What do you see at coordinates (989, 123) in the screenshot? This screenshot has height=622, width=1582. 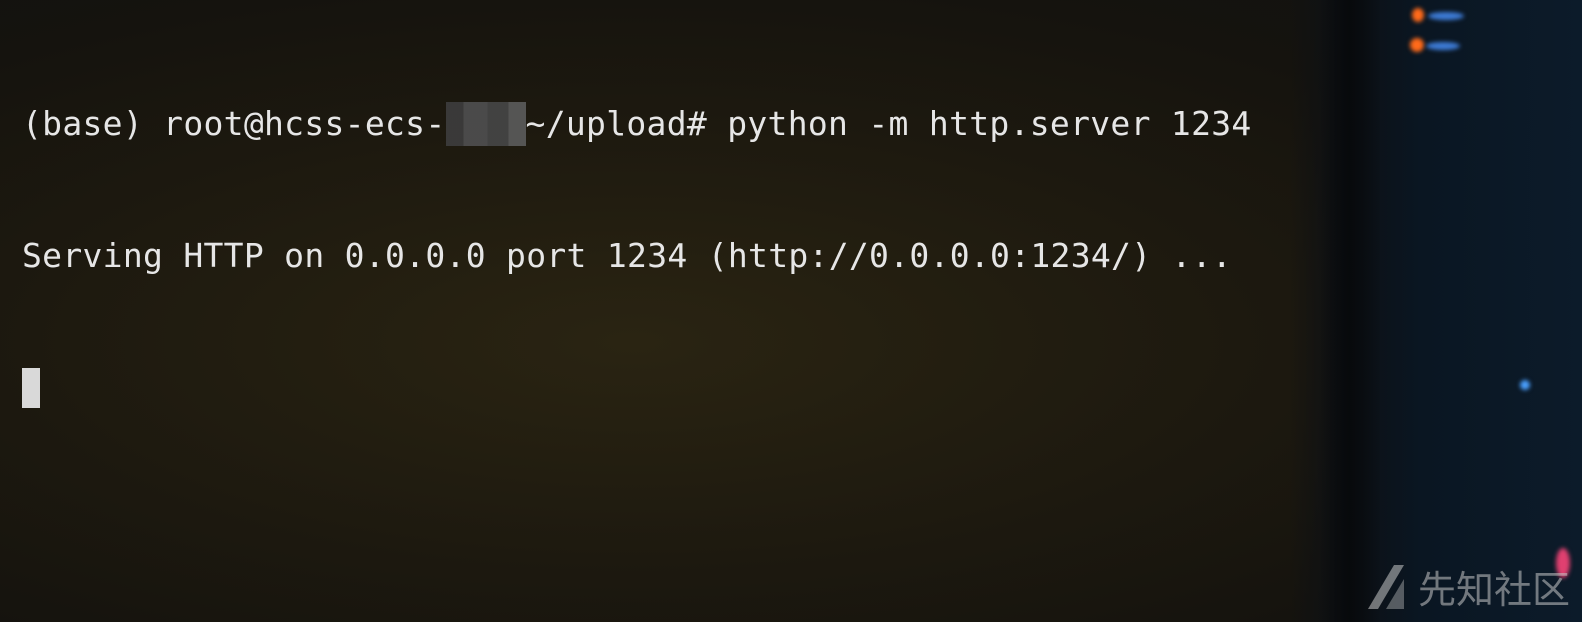 I see `command-text: python -m http.server 1234` at bounding box center [989, 123].